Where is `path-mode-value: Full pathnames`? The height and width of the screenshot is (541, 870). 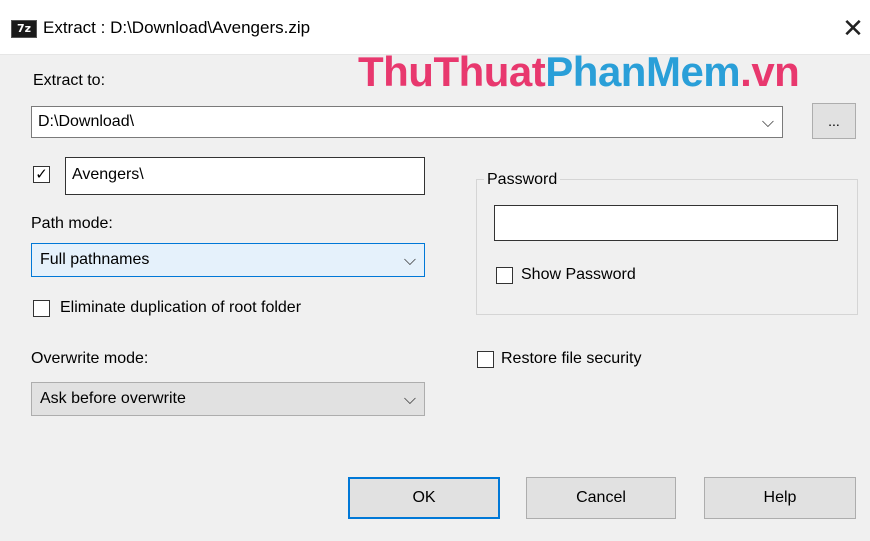
path-mode-value: Full pathnames is located at coordinates (95, 259).